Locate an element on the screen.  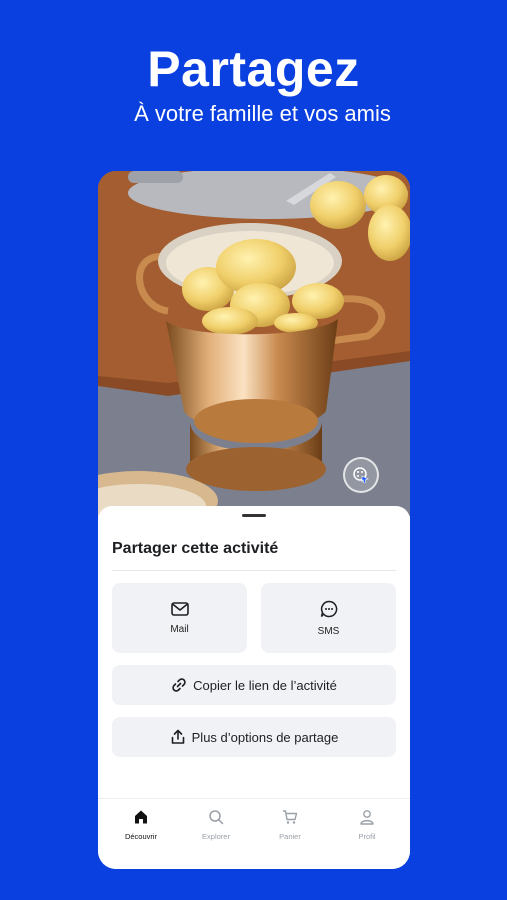
tab-explorer: Explorer is located at coordinates (216, 825).